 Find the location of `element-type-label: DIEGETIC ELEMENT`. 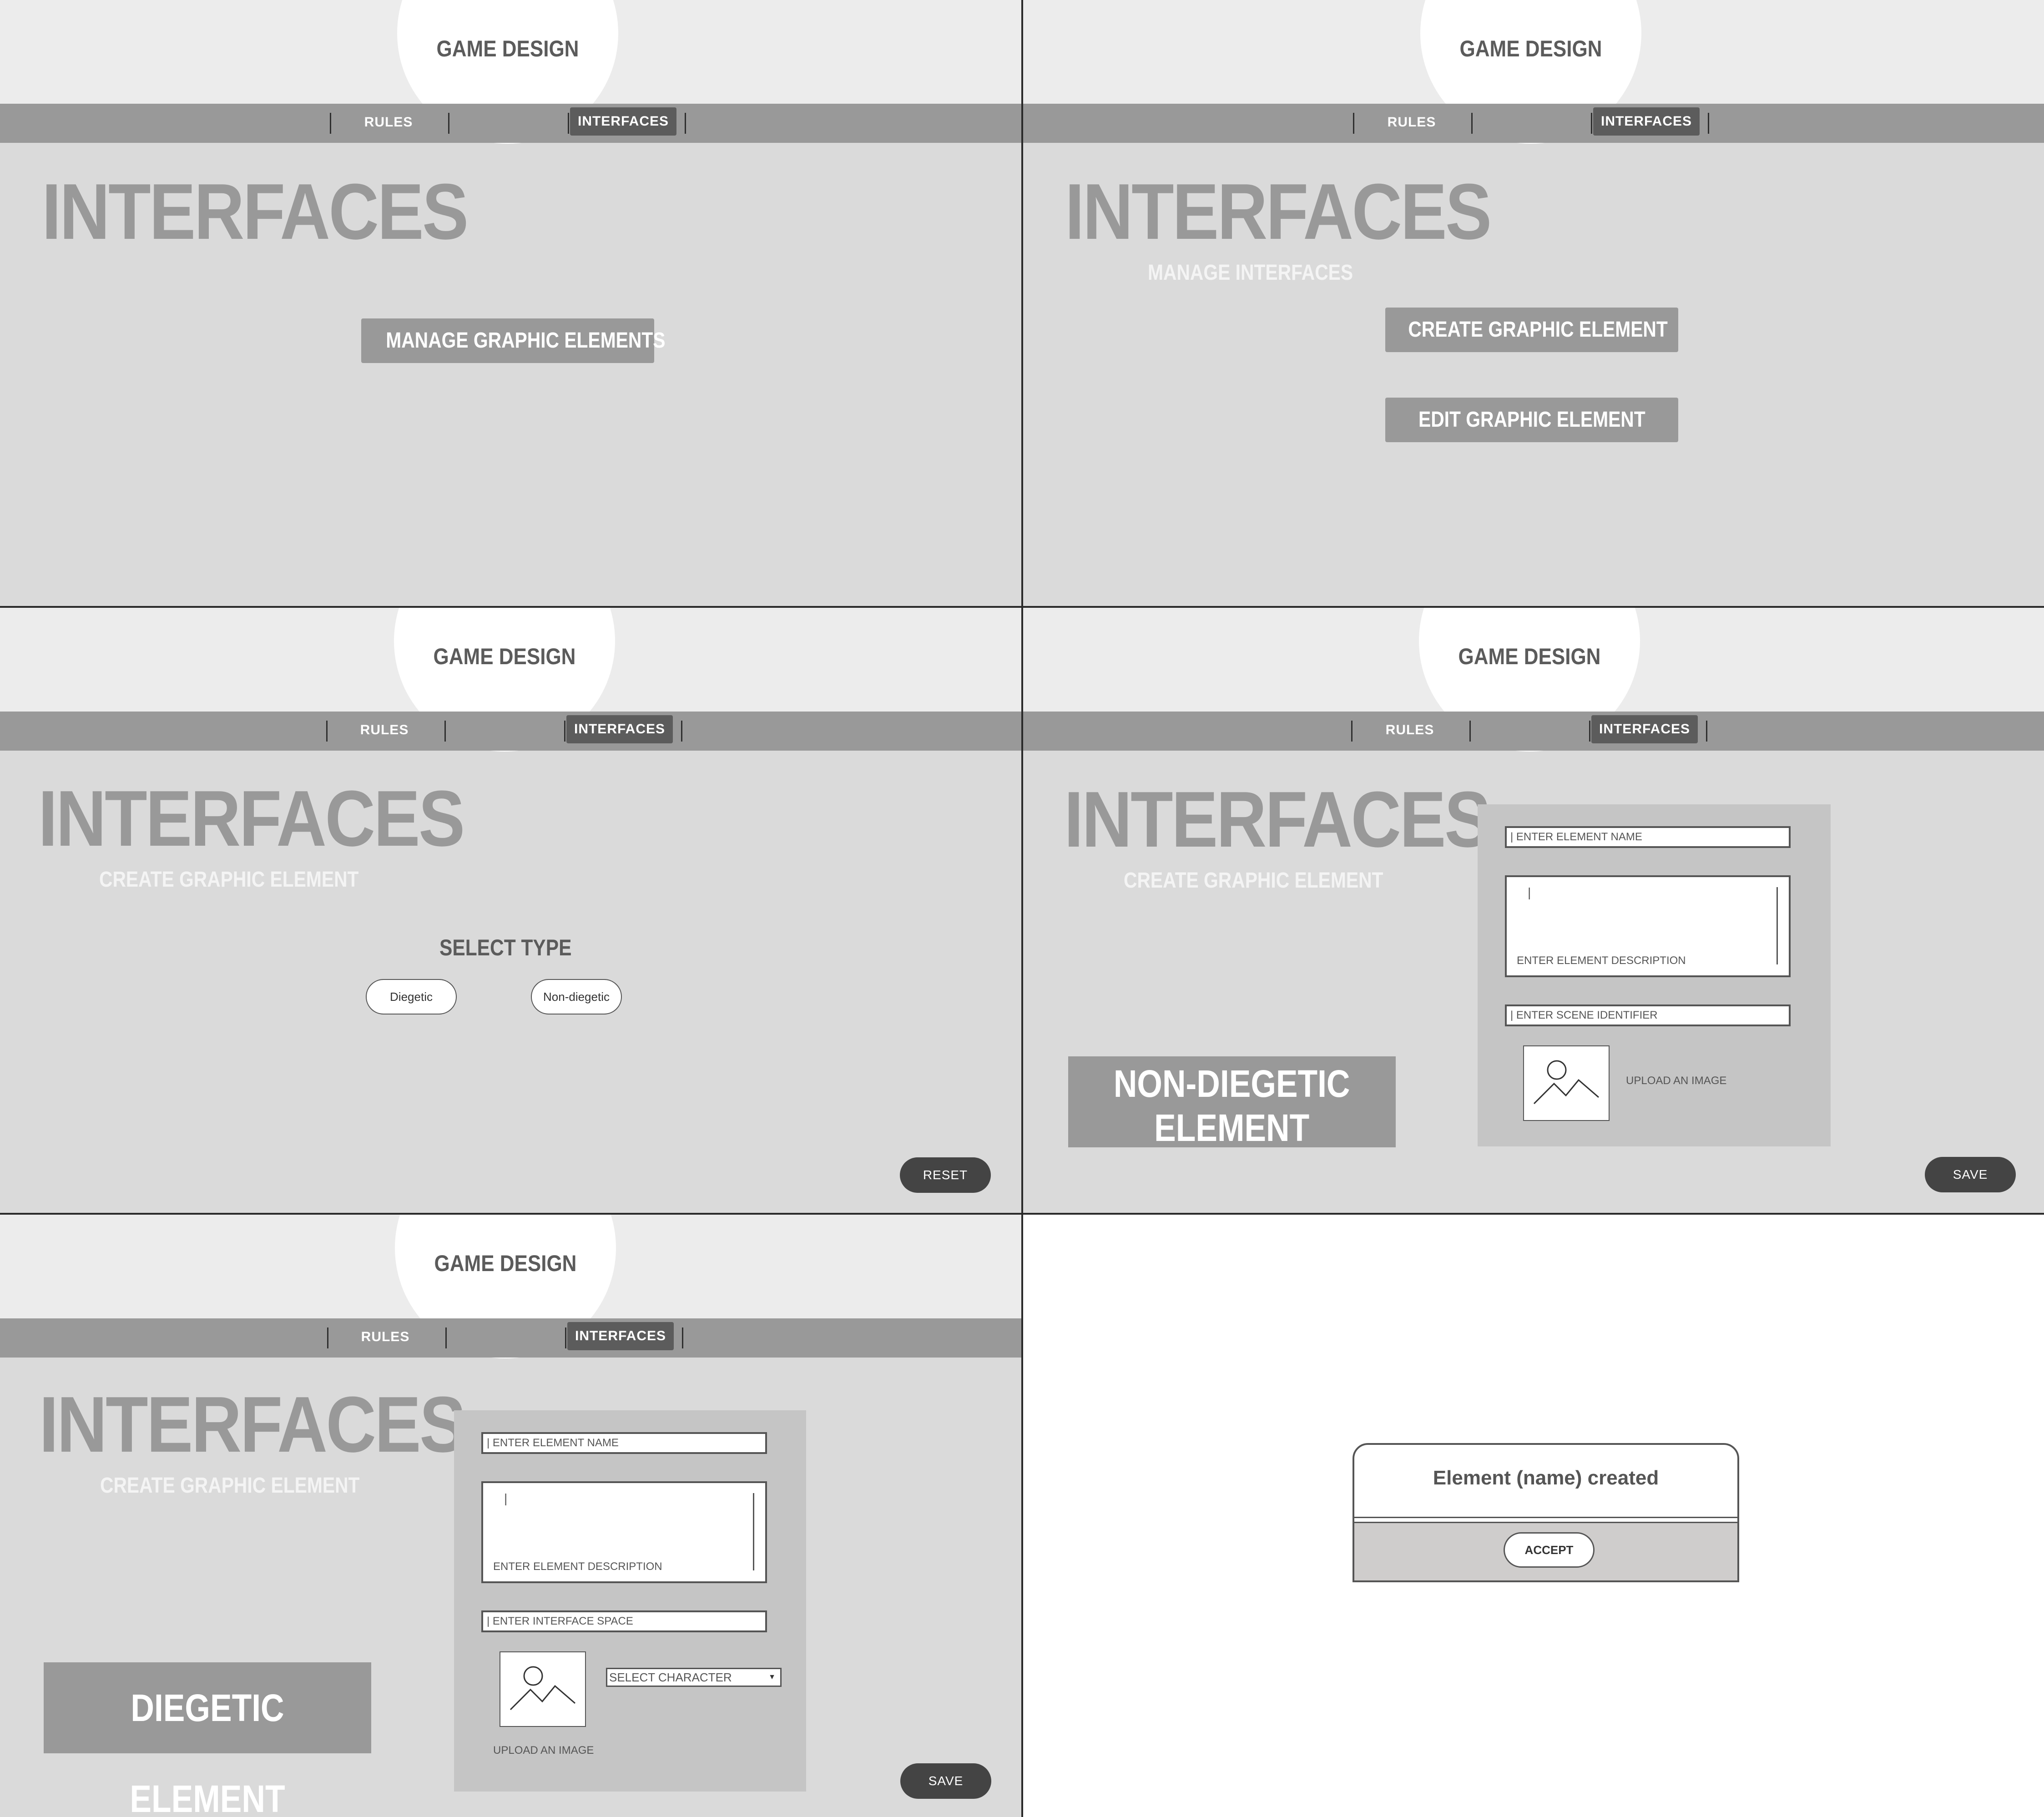

element-type-label: DIEGETIC ELEMENT is located at coordinates (208, 1739).